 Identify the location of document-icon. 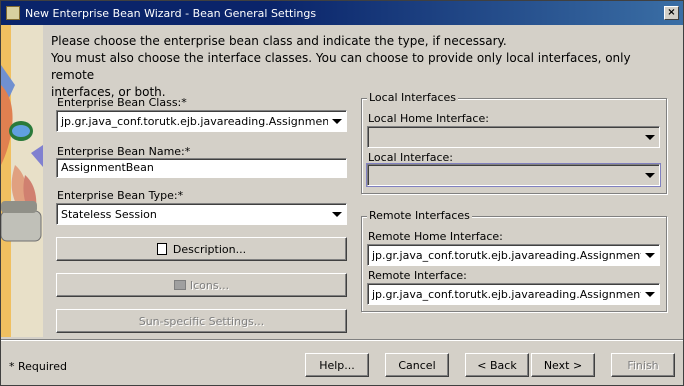
(161, 249).